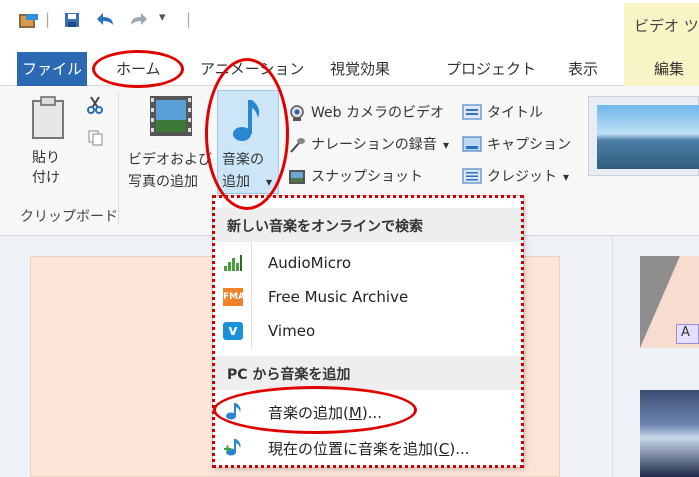 This screenshot has height=477, width=699. What do you see at coordinates (69, 217) in the screenshot?
I see `clipboard-group-label: クリップボード` at bounding box center [69, 217].